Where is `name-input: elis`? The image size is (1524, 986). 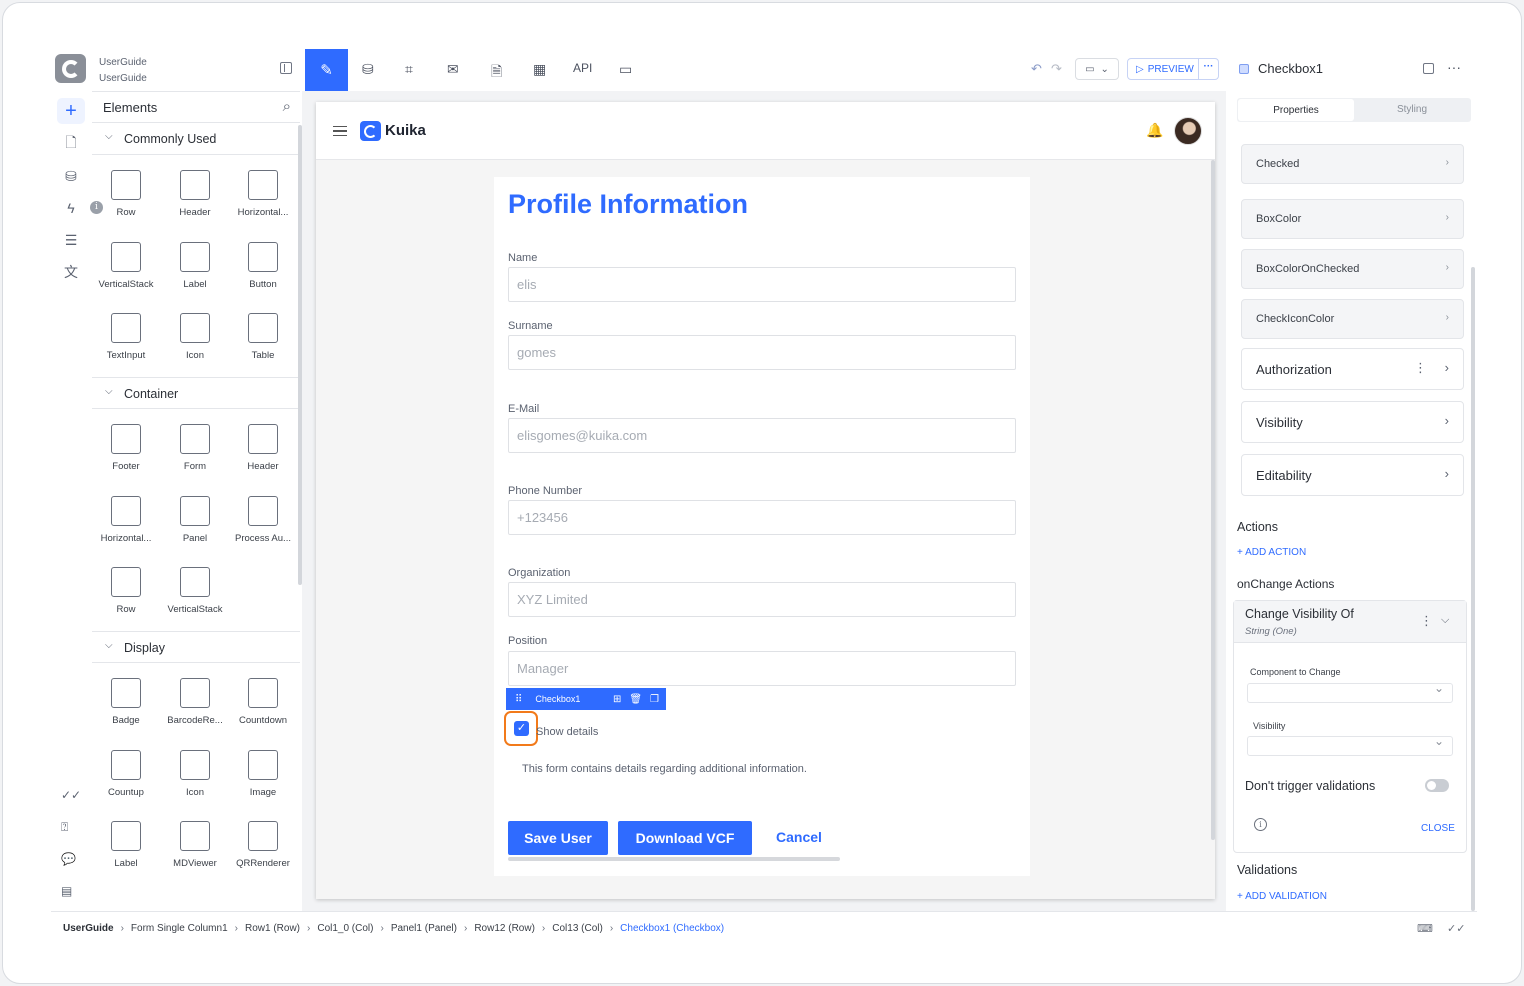
name-input: elis is located at coordinates (762, 284).